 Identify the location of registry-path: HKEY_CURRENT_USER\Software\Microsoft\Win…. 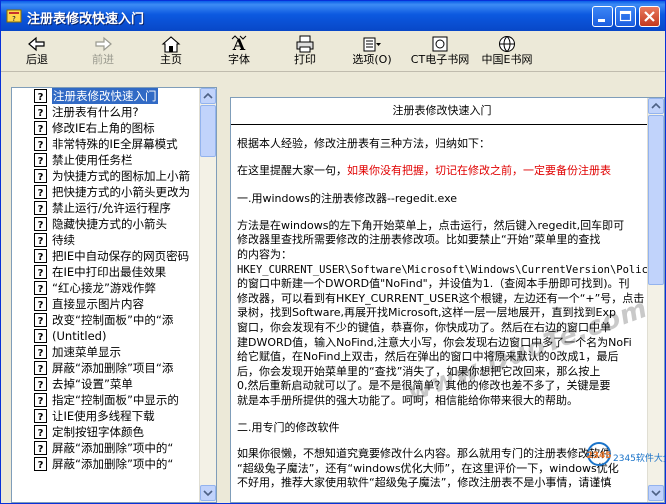
(442, 269).